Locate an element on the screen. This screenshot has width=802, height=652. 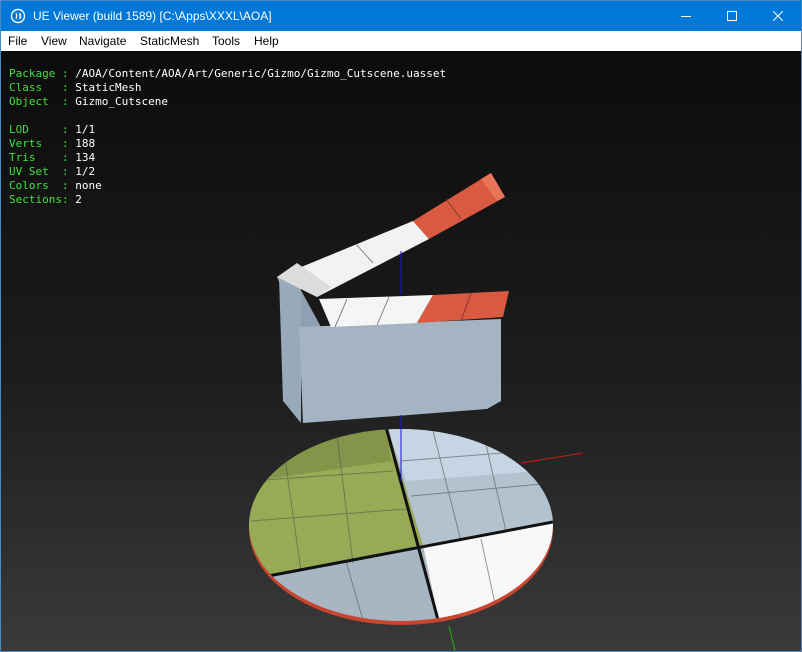
menu-navigate: Navigate is located at coordinates (102, 41).